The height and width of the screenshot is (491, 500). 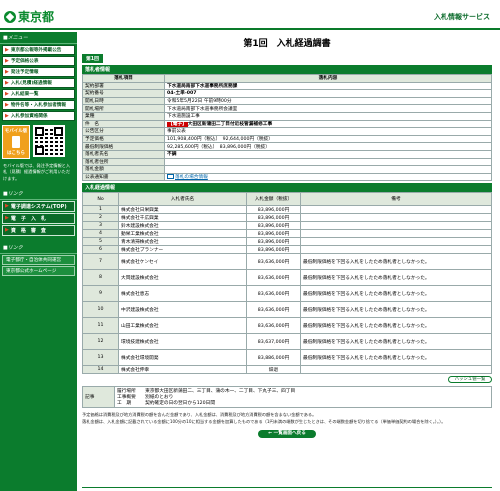 I want to click on info-value-cell: 落札の場合情報, so click(x=328, y=177).